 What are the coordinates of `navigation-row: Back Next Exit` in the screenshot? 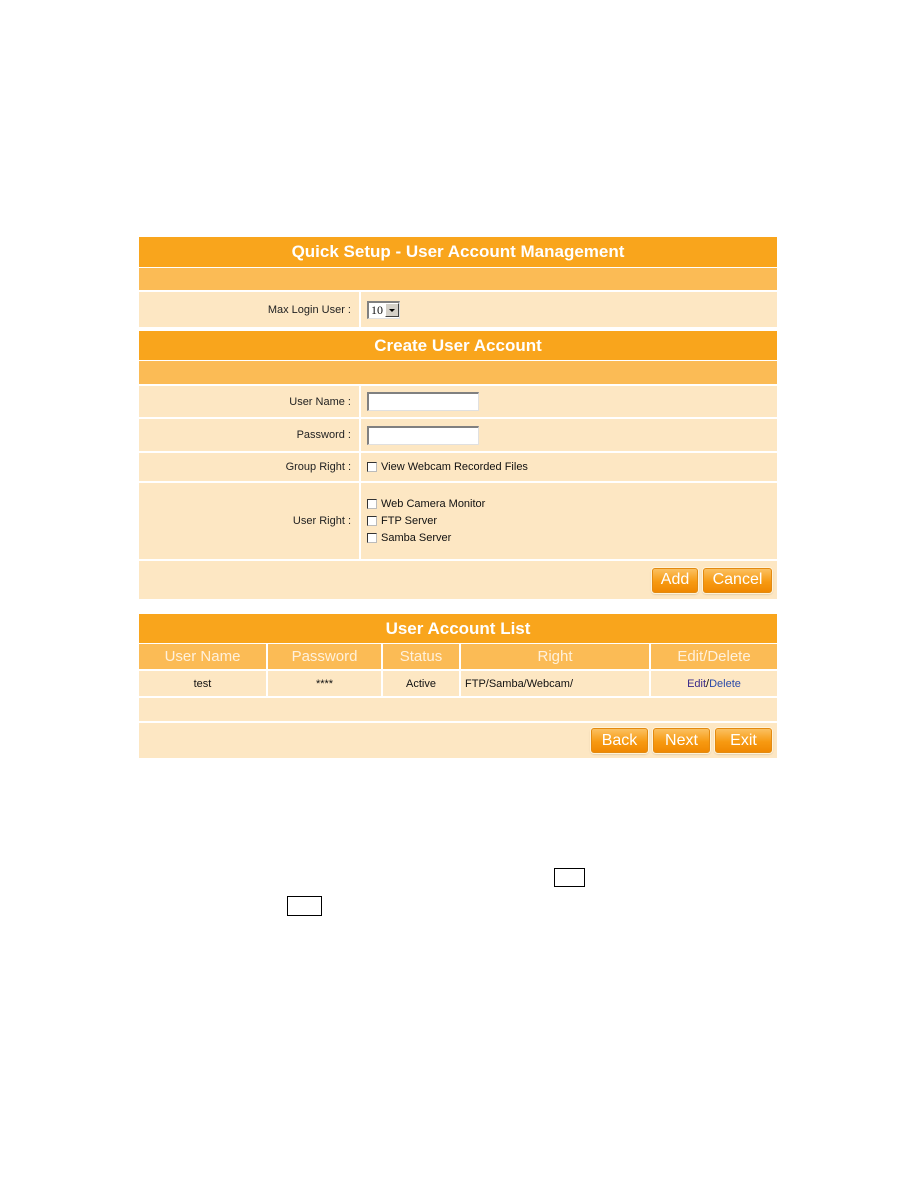 It's located at (458, 740).